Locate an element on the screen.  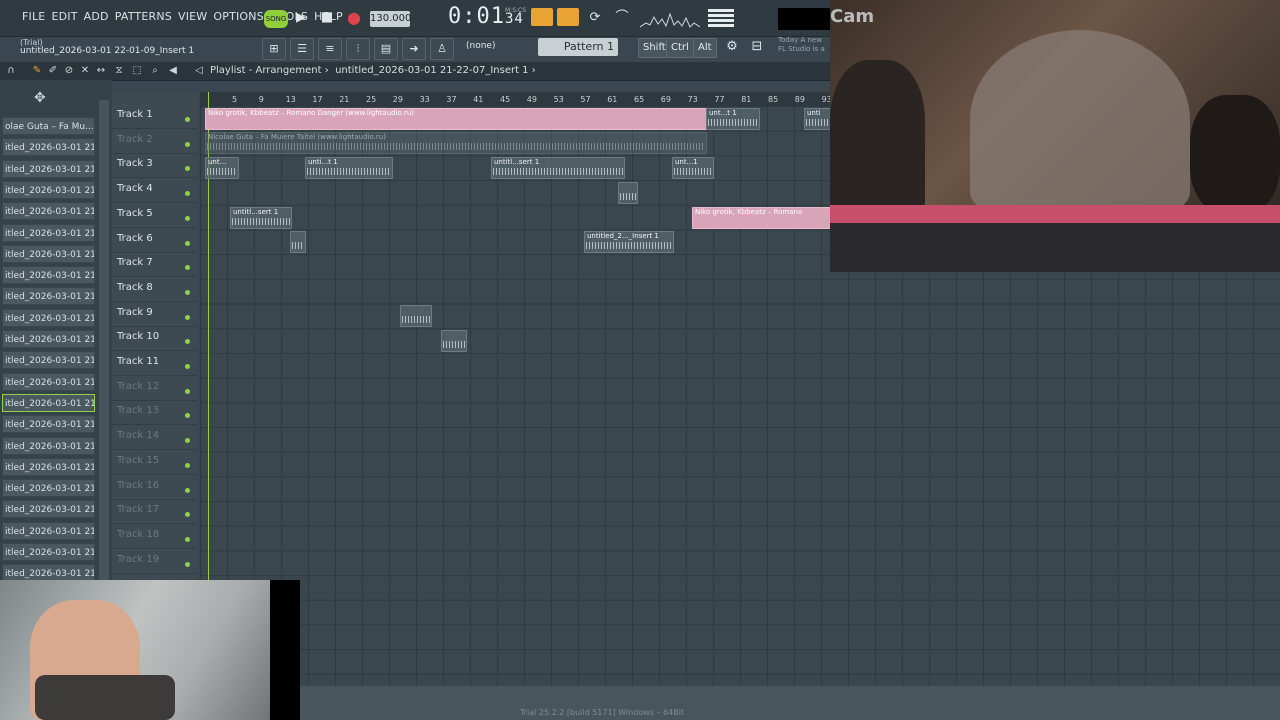
play-icon: ▶ is located at coordinates (301, 18).